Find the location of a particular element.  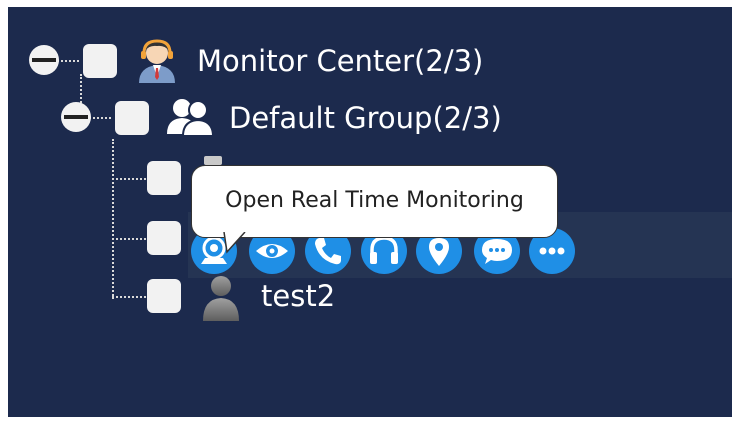

tree-label-test2: test2 is located at coordinates (298, 296).